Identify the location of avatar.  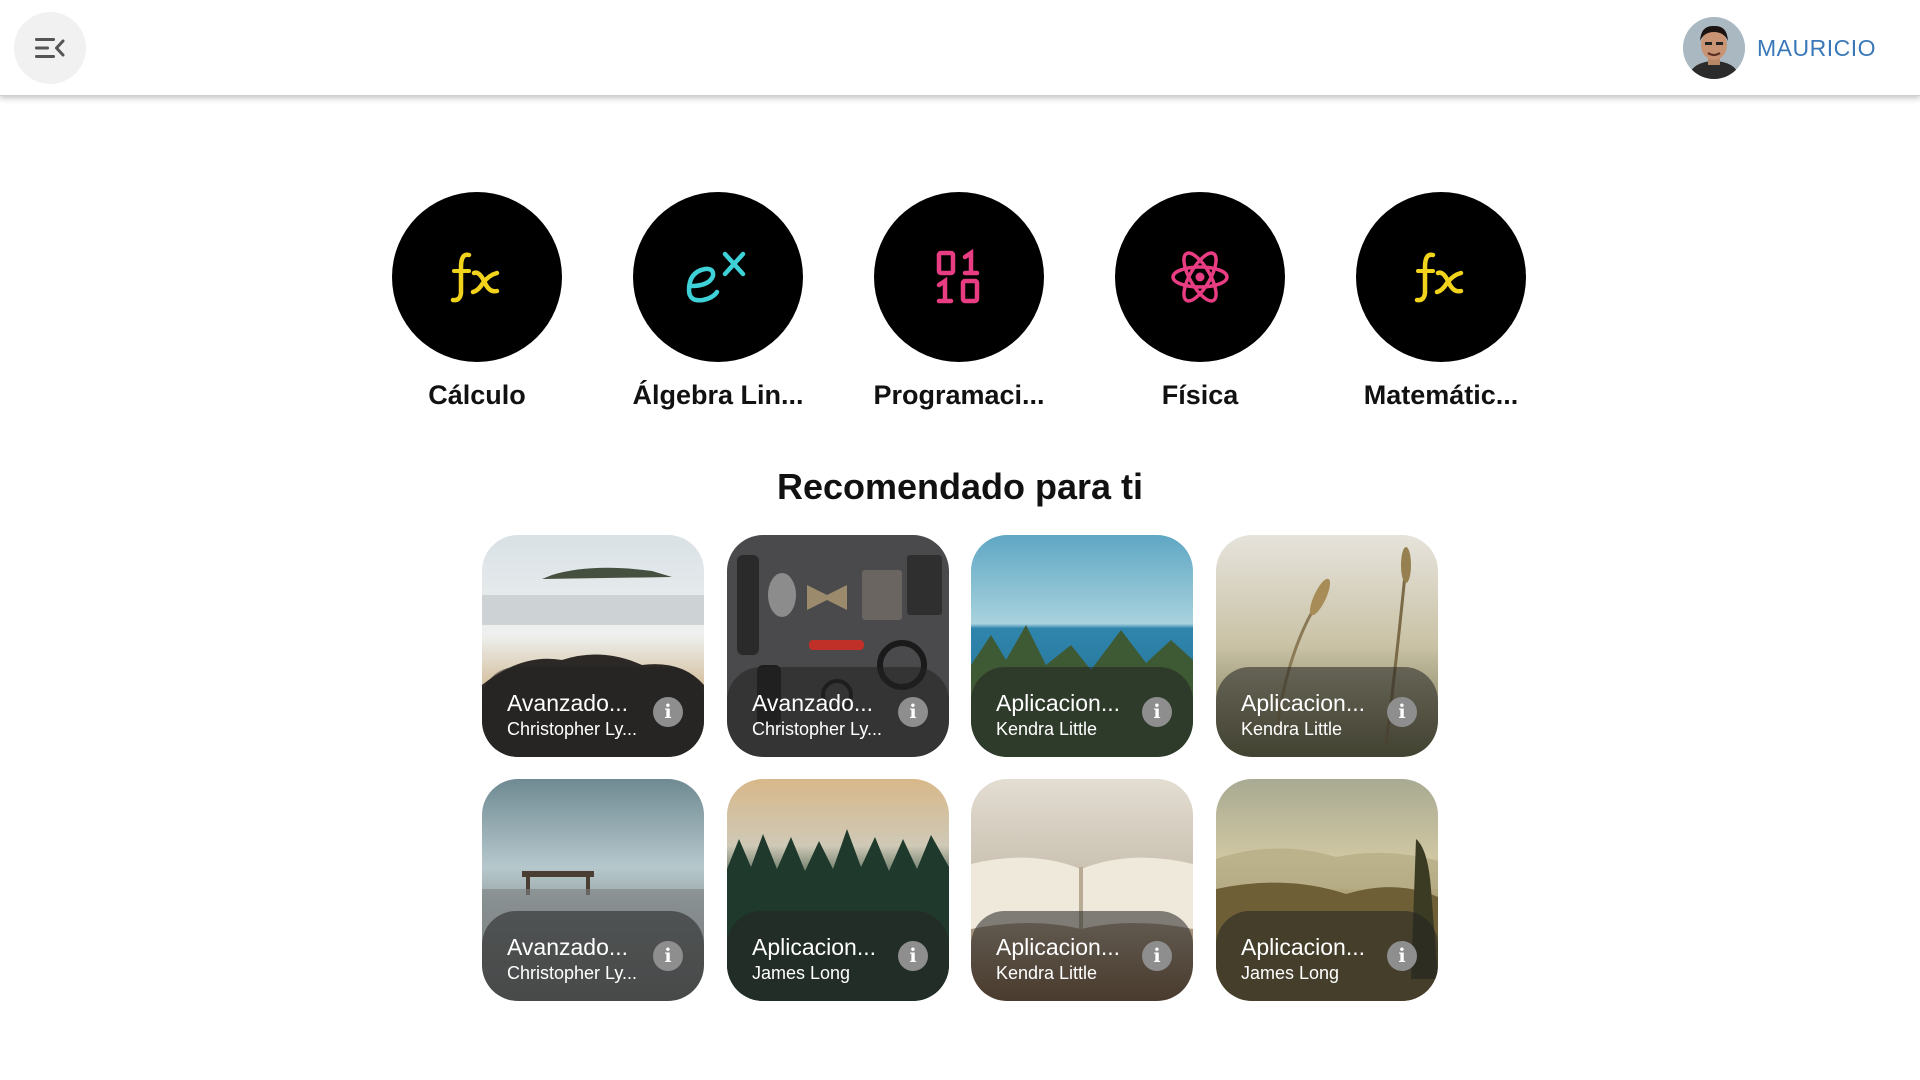
(1714, 48).